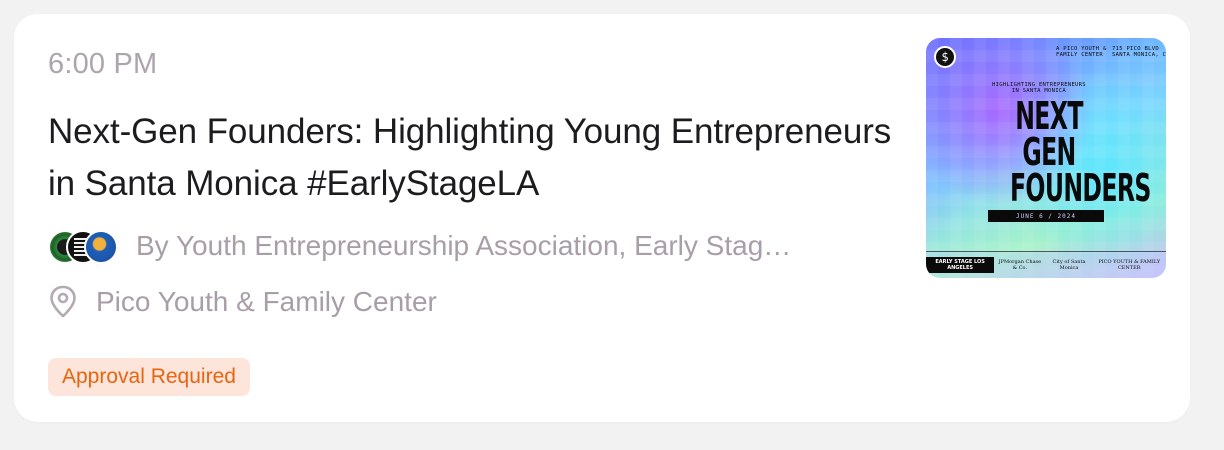 The height and width of the screenshot is (450, 1224). What do you see at coordinates (1020, 265) in the screenshot?
I see `poster-sponsor-jpmorgan: JPMorgan Chase & Co.` at bounding box center [1020, 265].